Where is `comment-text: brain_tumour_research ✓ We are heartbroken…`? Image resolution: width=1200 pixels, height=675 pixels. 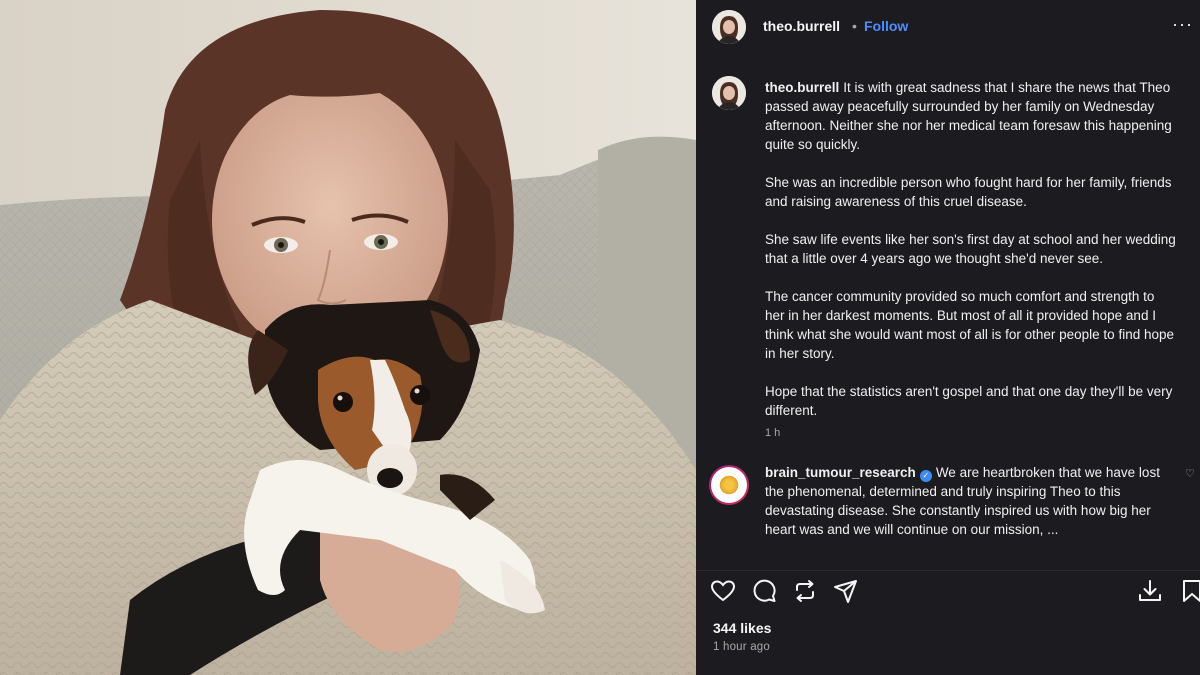
comment-text: brain_tumour_research ✓ We are heartbroken… is located at coordinates (962, 501).